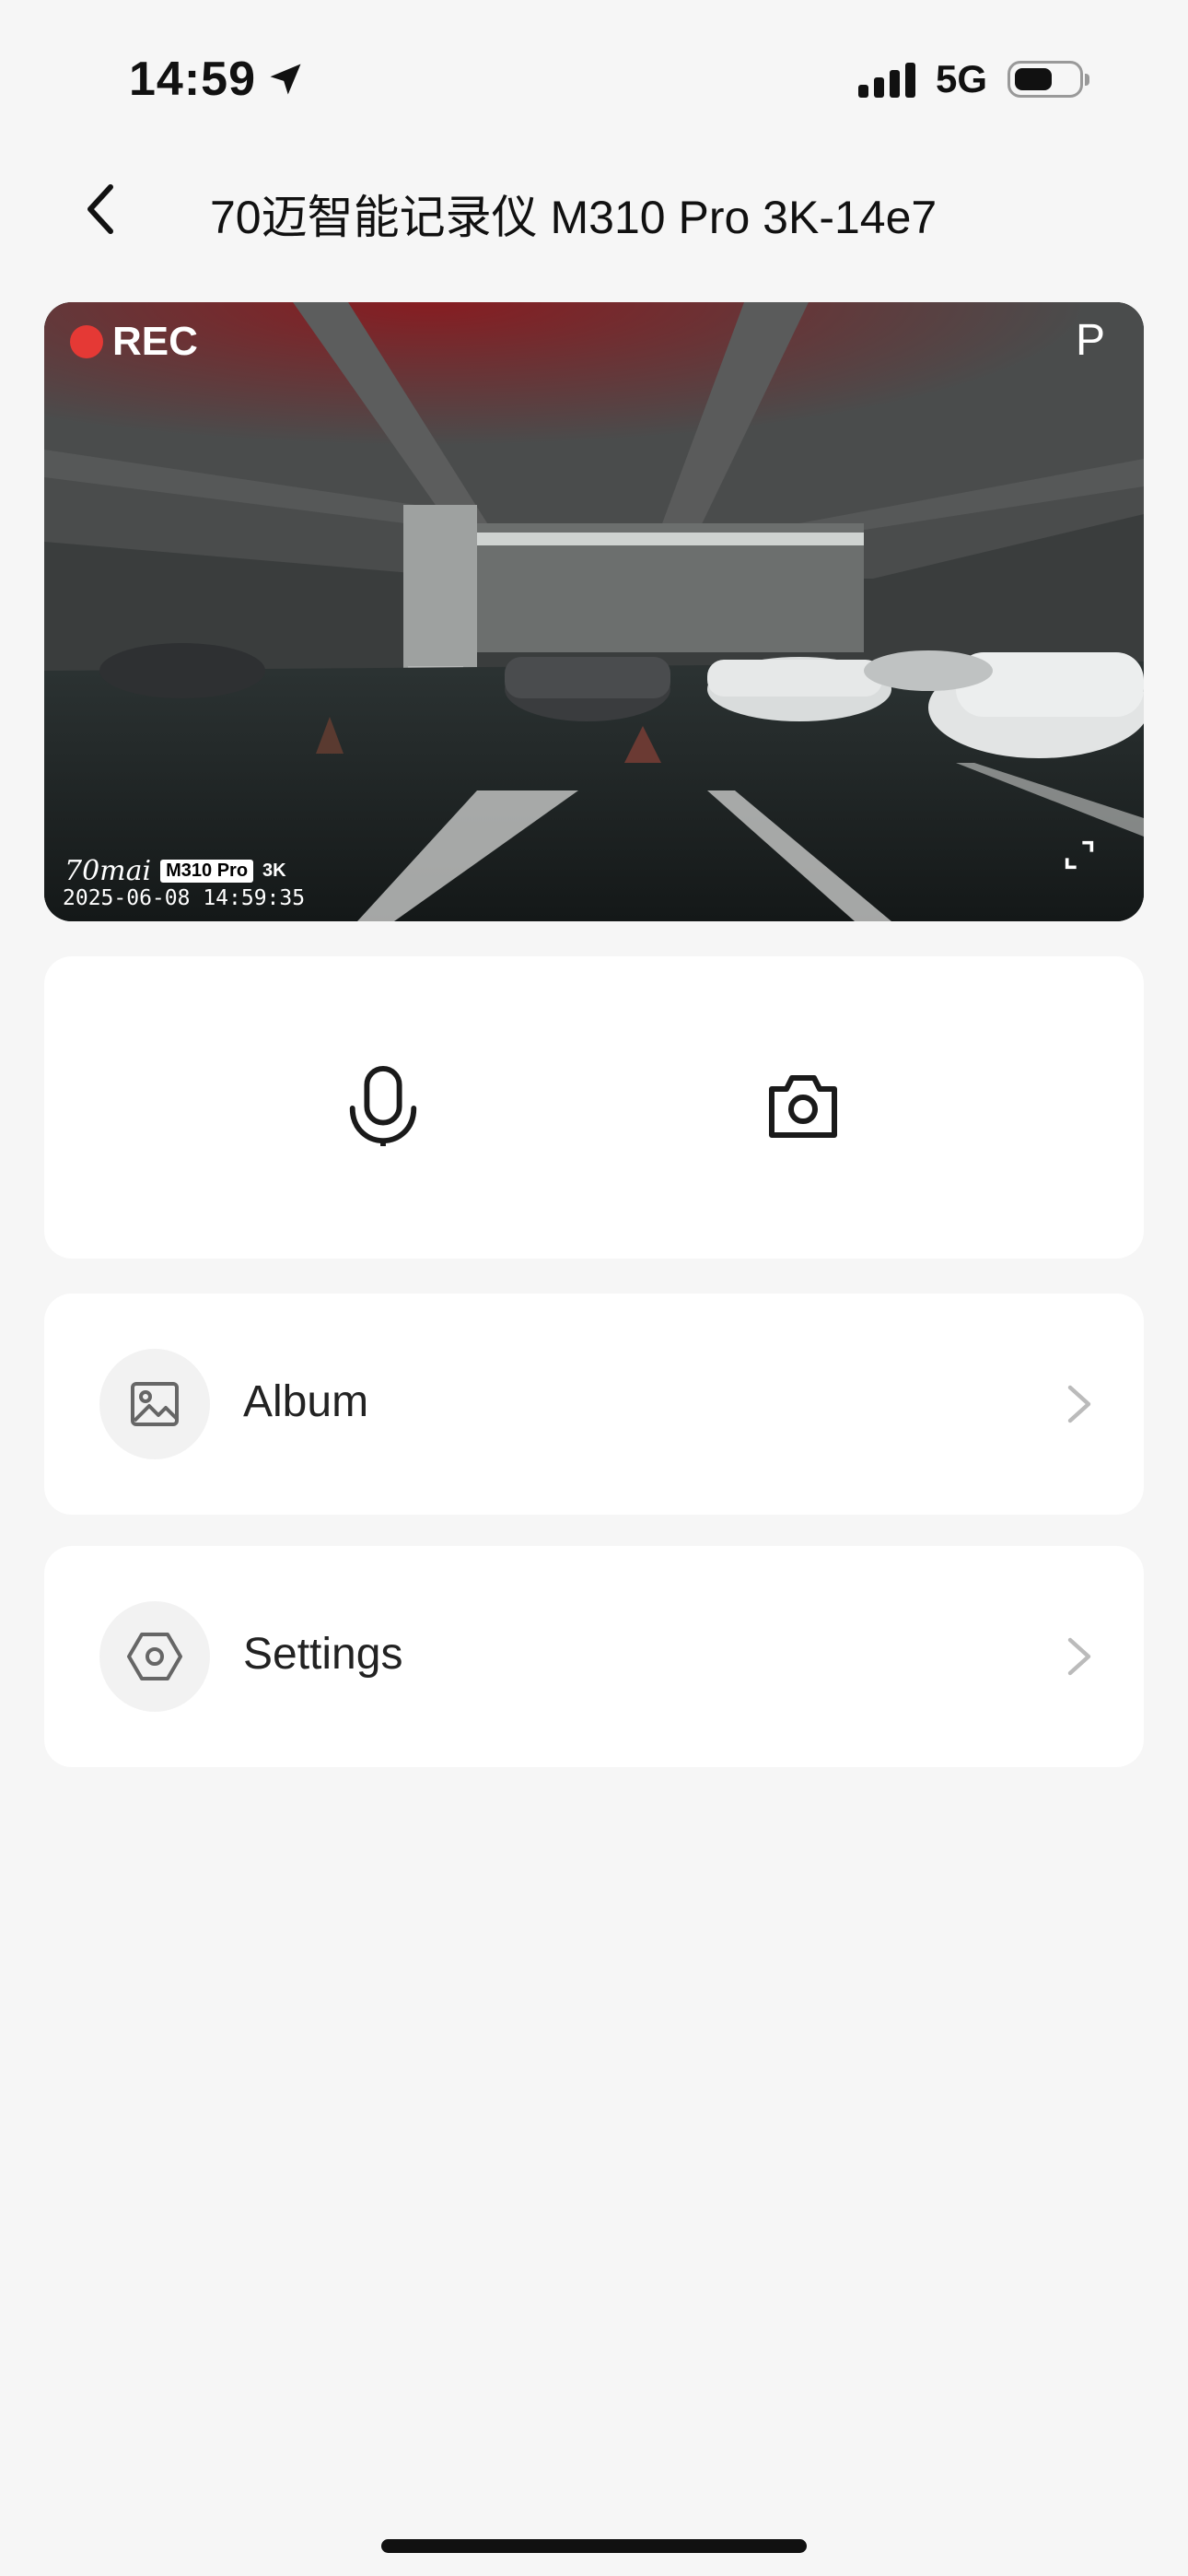 The width and height of the screenshot is (1188, 2576). I want to click on nav-bar: 70迈智能记录仪 M310 Pro 3K-14e7, so click(594, 210).